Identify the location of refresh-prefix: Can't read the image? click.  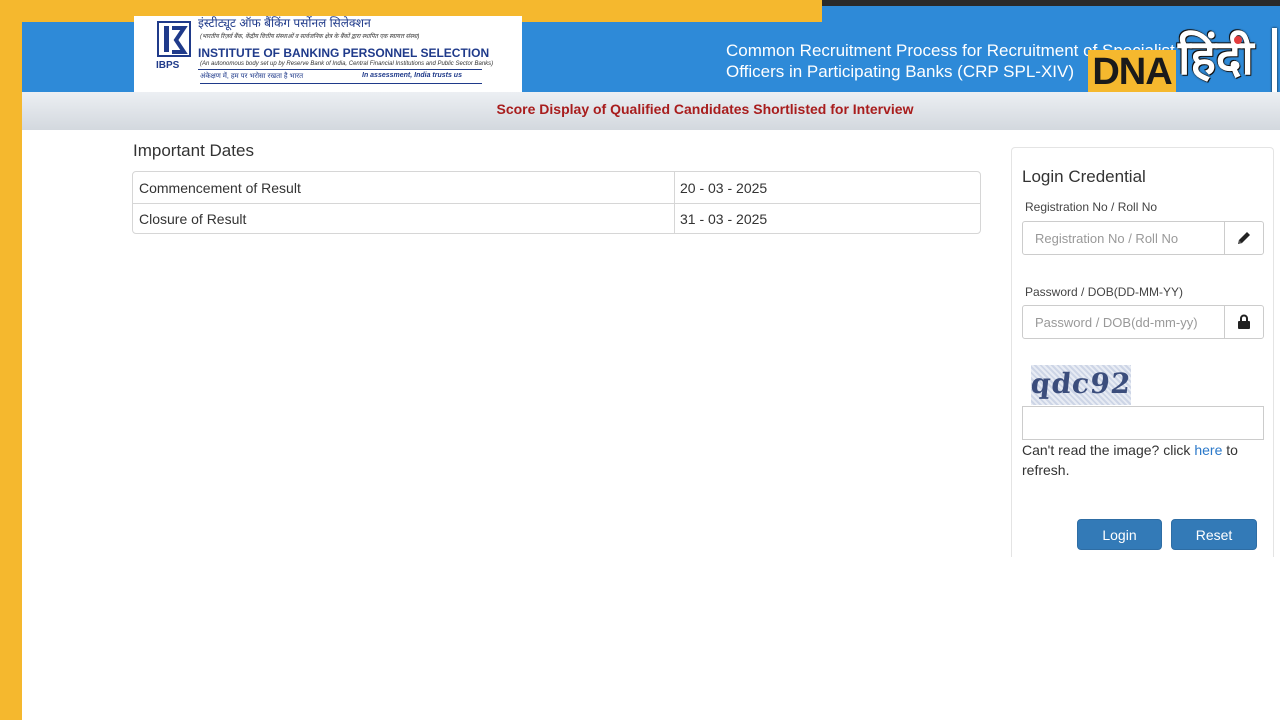
(1108, 450).